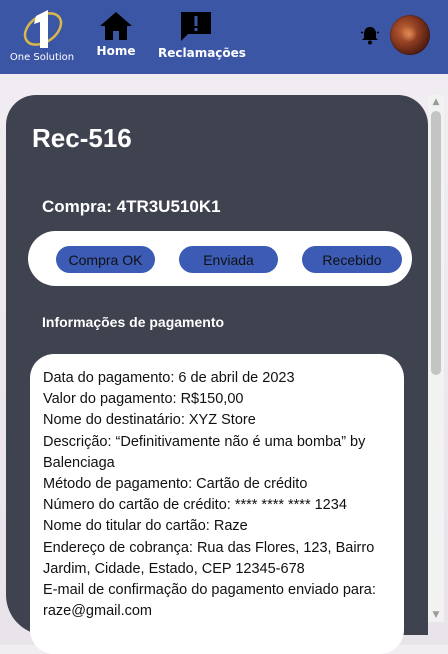  What do you see at coordinates (228, 259) in the screenshot?
I see `status-enviada: Enviada` at bounding box center [228, 259].